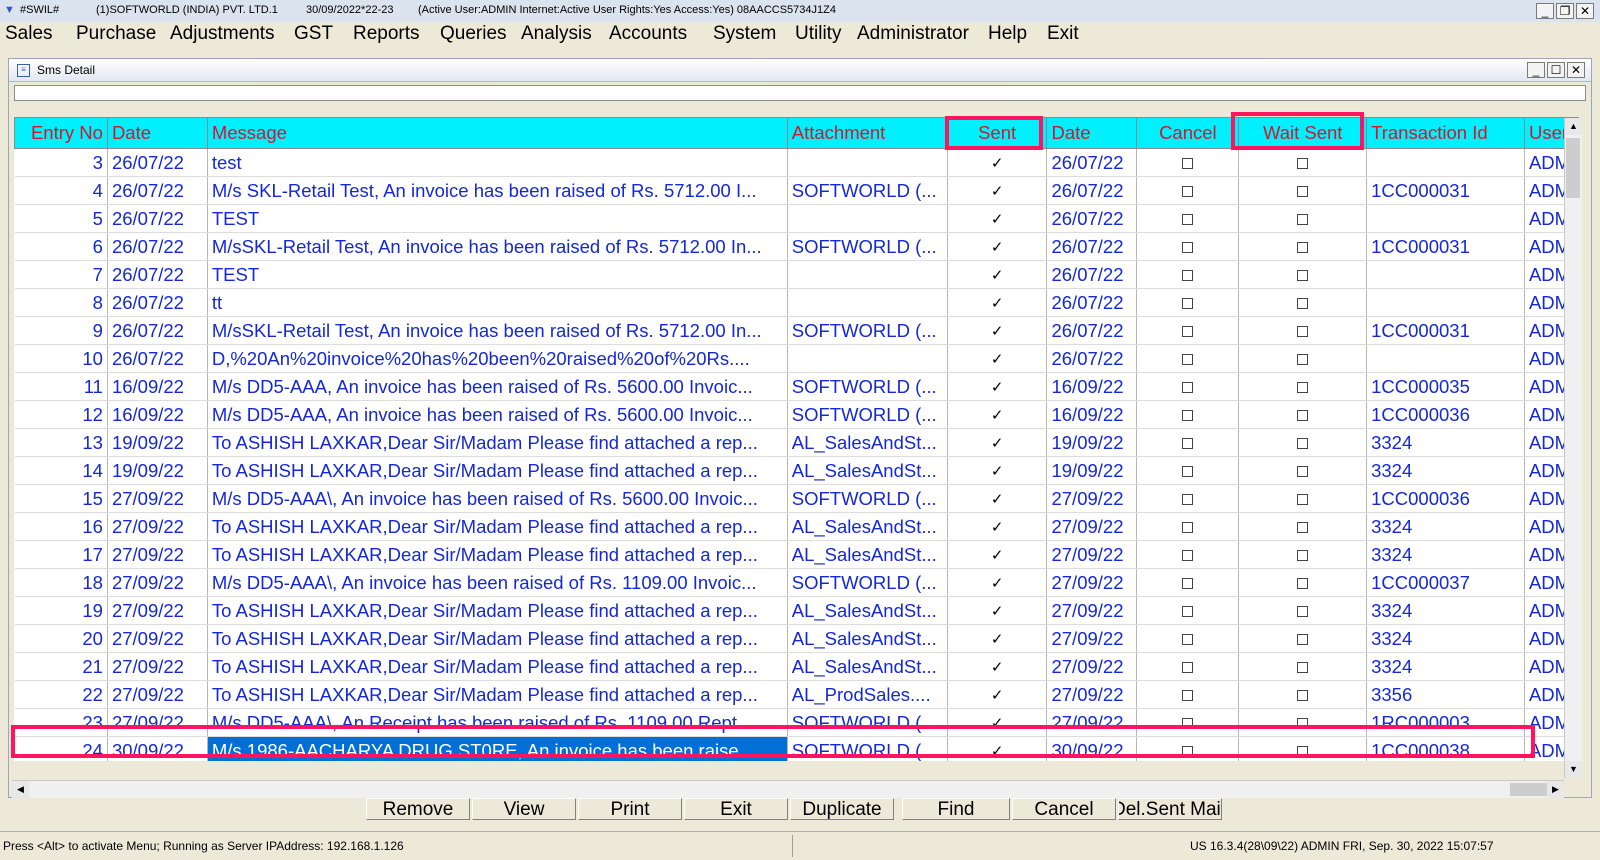  What do you see at coordinates (61, 190) in the screenshot?
I see `cell-entry-no: 4` at bounding box center [61, 190].